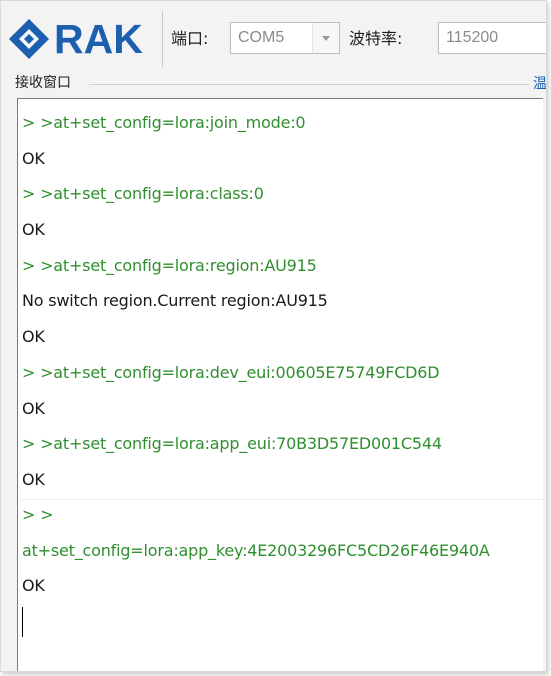 Image resolution: width=551 pixels, height=676 pixels. What do you see at coordinates (261, 37) in the screenshot?
I see `port-value: COM5` at bounding box center [261, 37].